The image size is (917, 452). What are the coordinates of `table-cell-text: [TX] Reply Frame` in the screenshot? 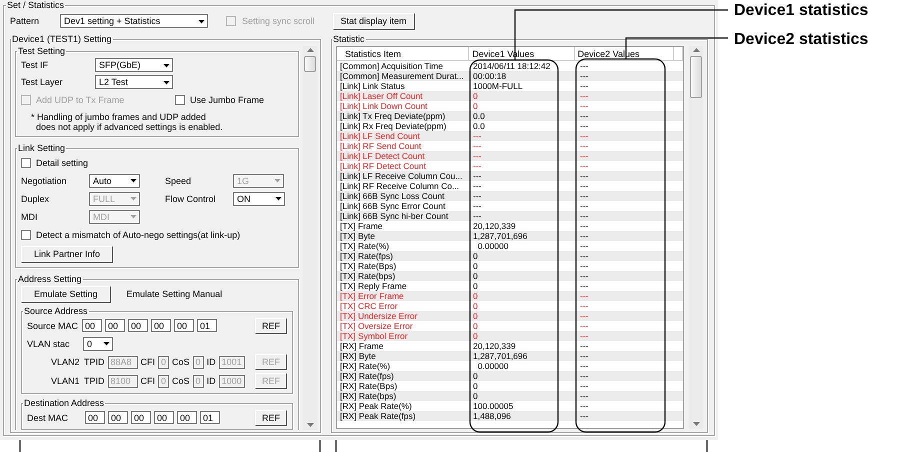 It's located at (373, 286).